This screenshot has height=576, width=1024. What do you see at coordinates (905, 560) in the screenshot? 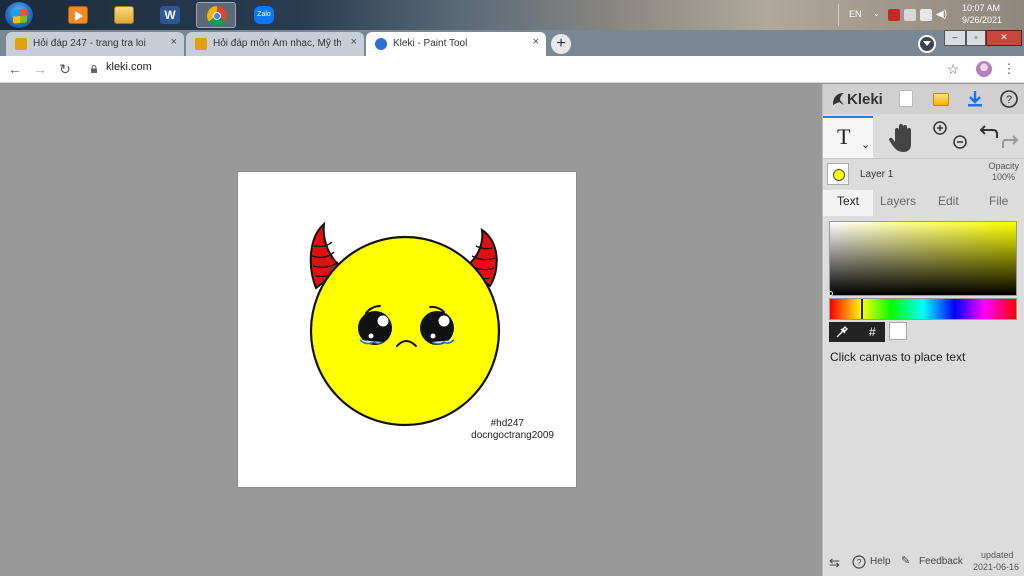
I see `feedback-icon: ✎` at bounding box center [905, 560].